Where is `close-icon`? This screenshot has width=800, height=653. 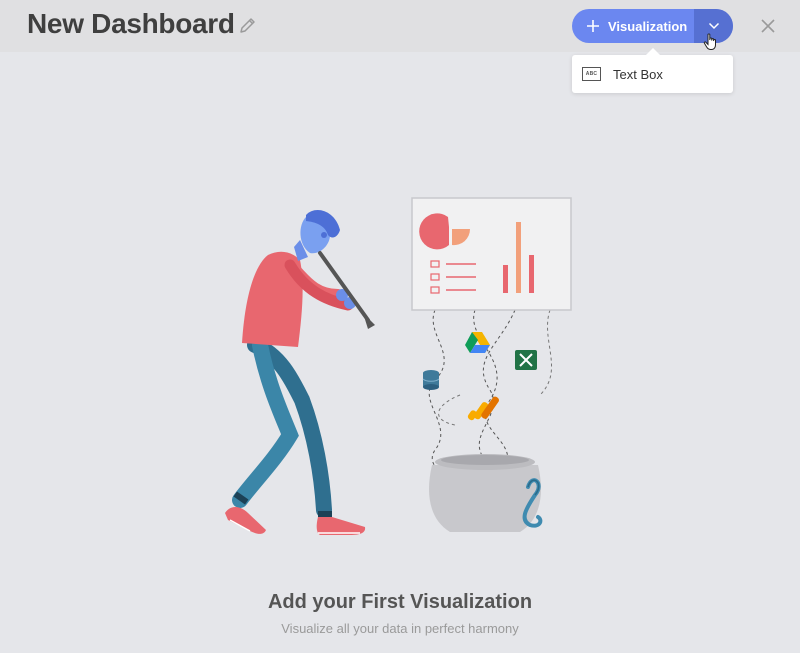
close-icon is located at coordinates (768, 26).